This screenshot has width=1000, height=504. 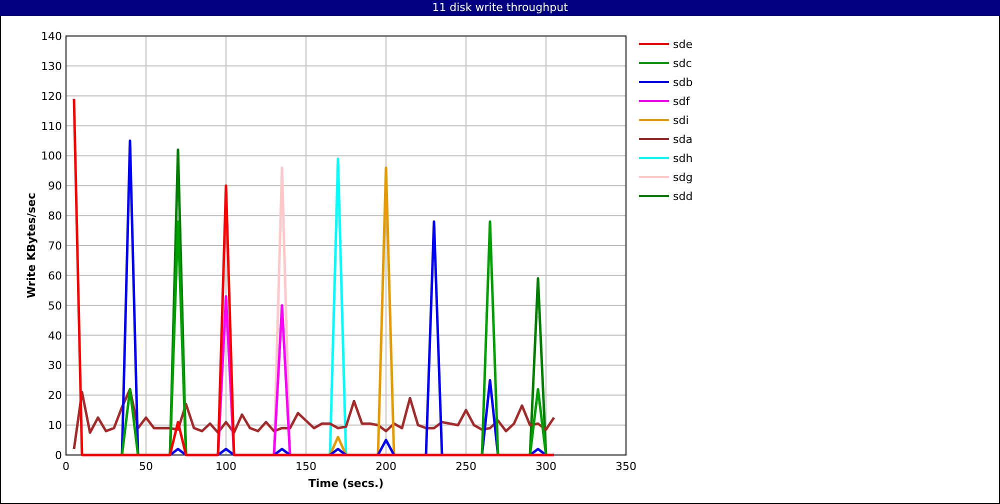 What do you see at coordinates (546, 466) in the screenshot?
I see `tick-label: 300` at bounding box center [546, 466].